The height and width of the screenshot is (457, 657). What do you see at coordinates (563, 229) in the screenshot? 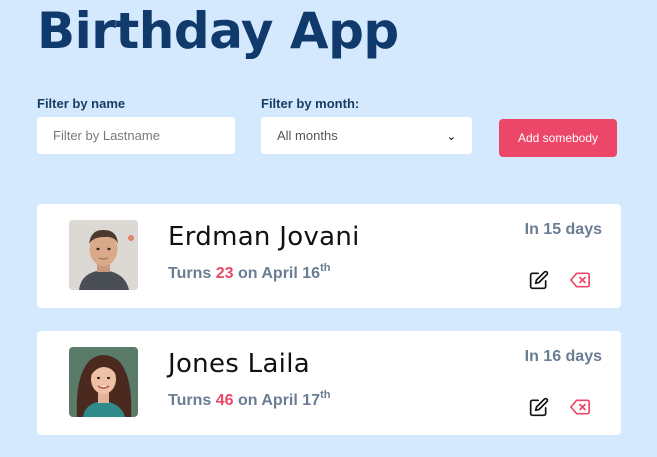
I see `days-left: In 15 days` at bounding box center [563, 229].